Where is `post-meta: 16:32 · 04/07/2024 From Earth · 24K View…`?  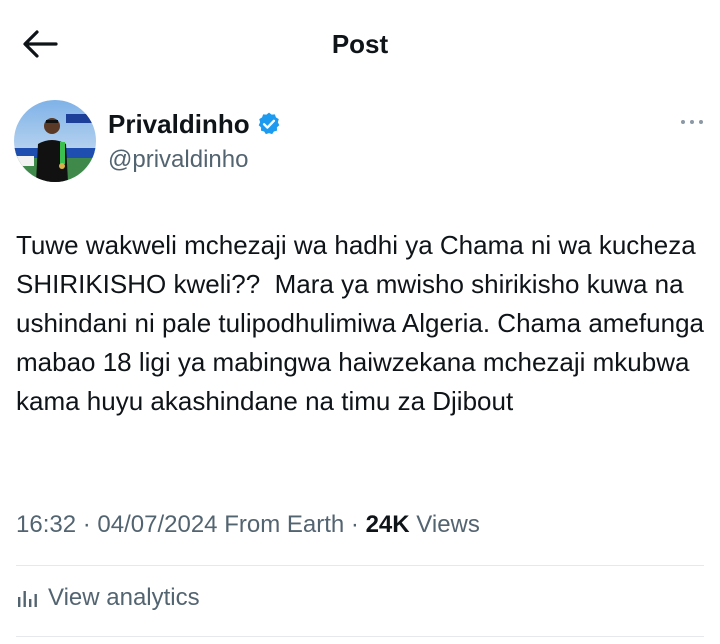
post-meta: 16:32 · 04/07/2024 From Earth · 24K View… is located at coordinates (248, 525).